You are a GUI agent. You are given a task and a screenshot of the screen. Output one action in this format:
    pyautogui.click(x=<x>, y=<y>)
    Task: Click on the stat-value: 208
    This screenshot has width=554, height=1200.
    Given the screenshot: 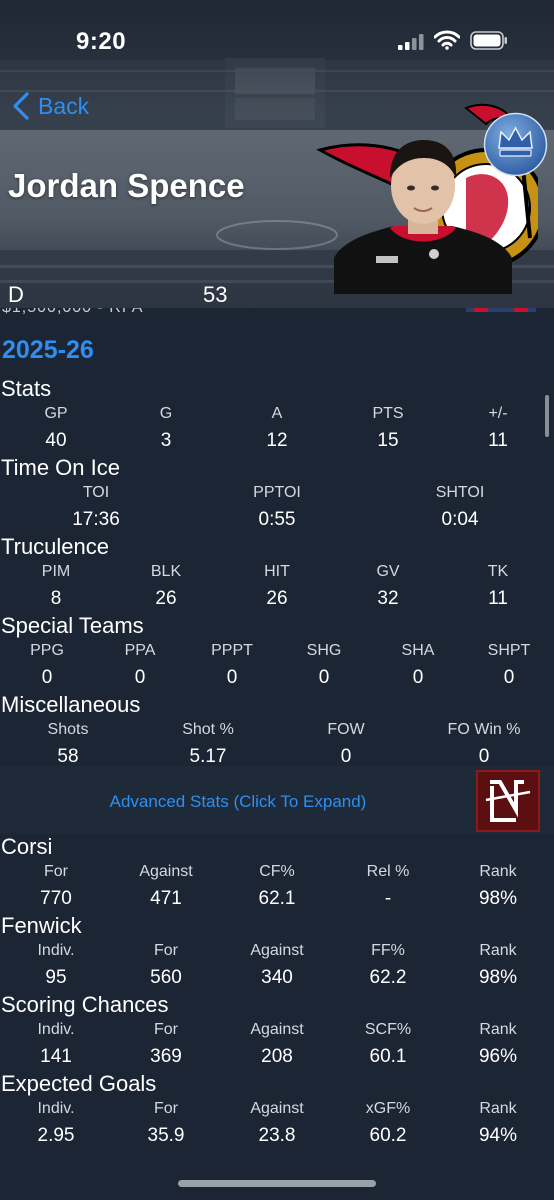 What is the action you would take?
    pyautogui.click(x=277, y=1056)
    